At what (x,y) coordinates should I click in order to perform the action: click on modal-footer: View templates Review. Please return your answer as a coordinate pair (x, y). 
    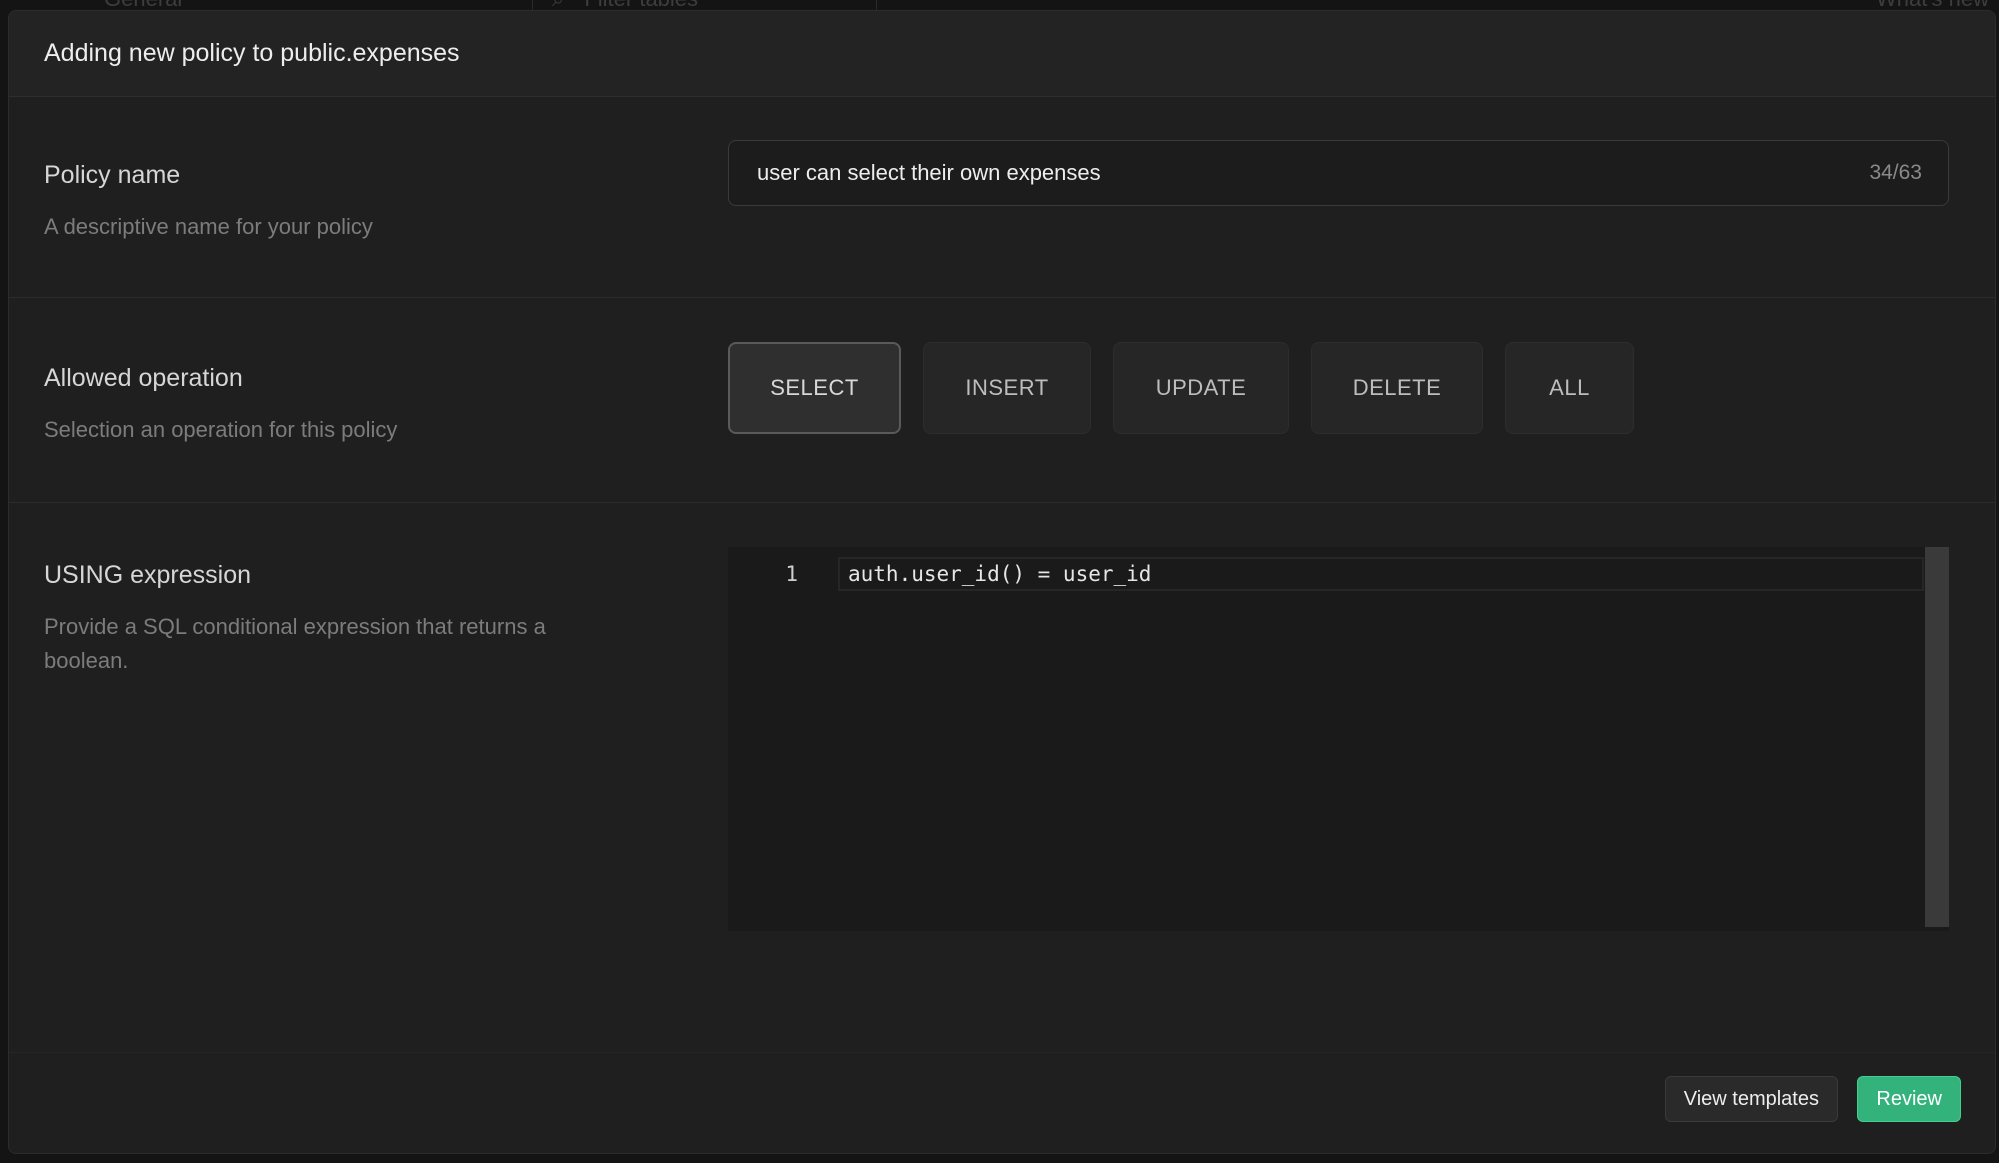
    Looking at the image, I should click on (1002, 1100).